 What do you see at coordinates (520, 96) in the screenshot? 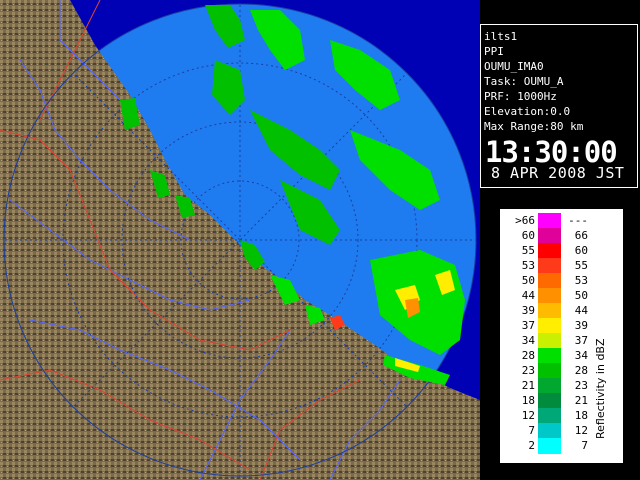
I see `info-prf: PRF: 1000Hz` at bounding box center [520, 96].